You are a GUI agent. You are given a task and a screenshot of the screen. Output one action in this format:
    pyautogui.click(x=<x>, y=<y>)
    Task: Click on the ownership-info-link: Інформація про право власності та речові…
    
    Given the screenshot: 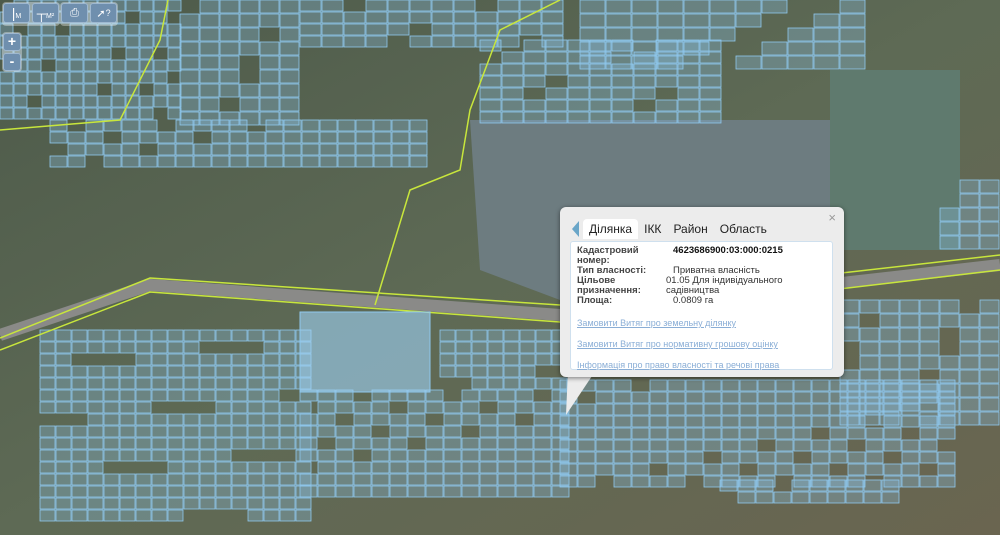 What is the action you would take?
    pyautogui.click(x=701, y=365)
    